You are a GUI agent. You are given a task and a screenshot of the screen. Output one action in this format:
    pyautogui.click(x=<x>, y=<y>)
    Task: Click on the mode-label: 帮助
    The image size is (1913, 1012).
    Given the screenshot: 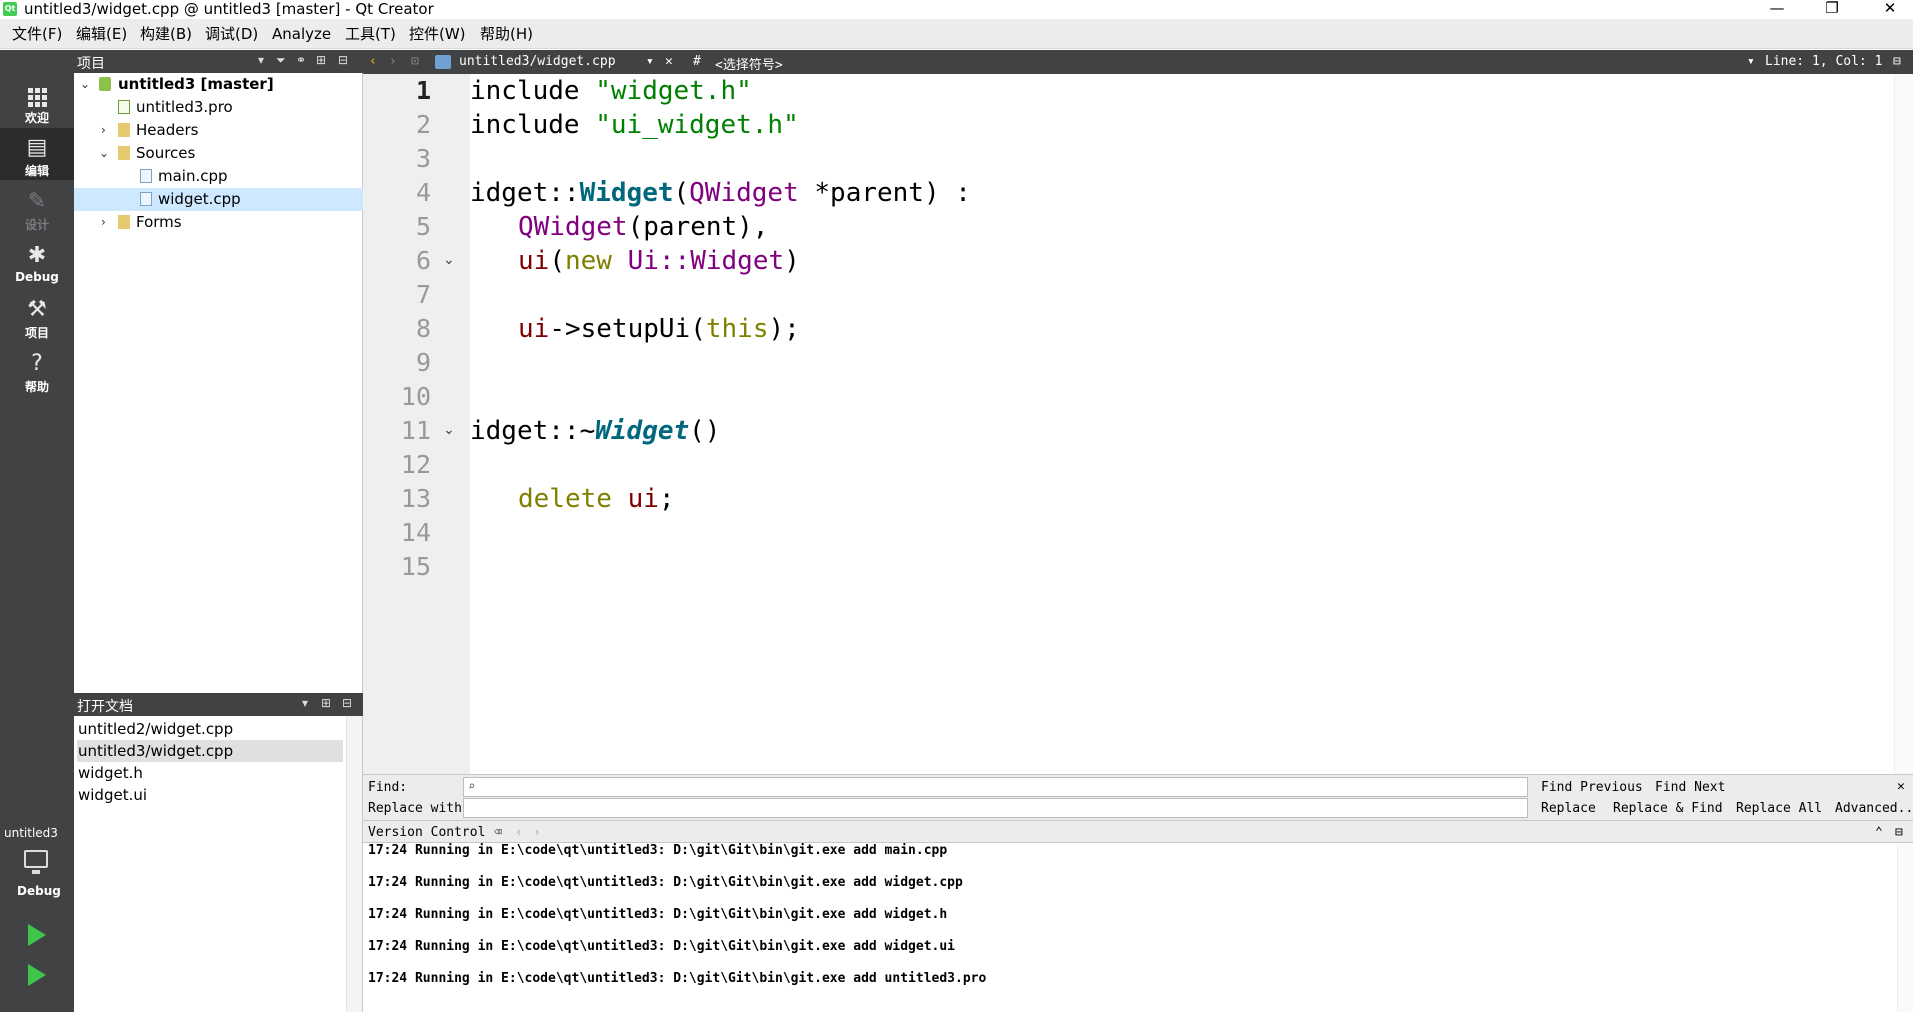 What is the action you would take?
    pyautogui.click(x=36, y=387)
    